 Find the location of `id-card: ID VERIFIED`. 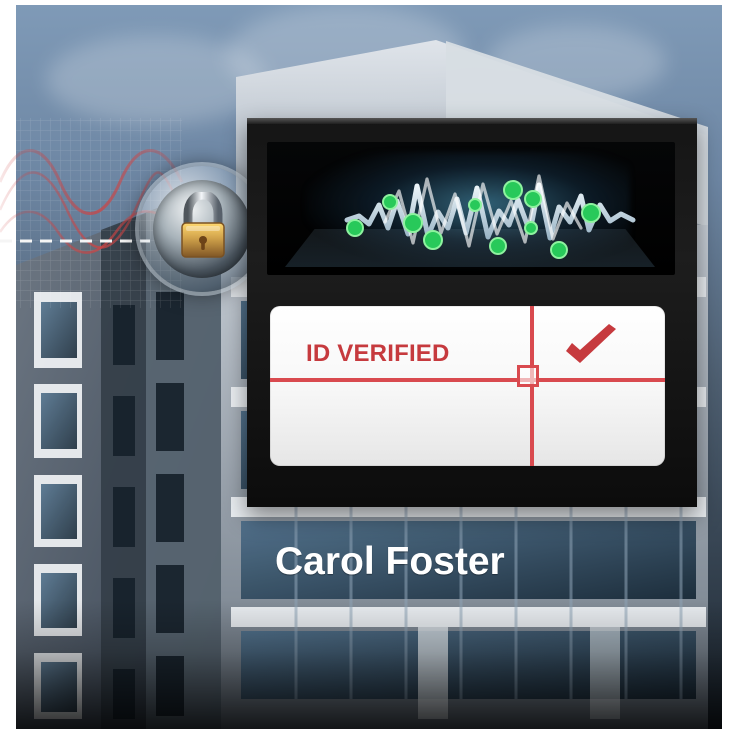

id-card: ID VERIFIED is located at coordinates (467, 386).